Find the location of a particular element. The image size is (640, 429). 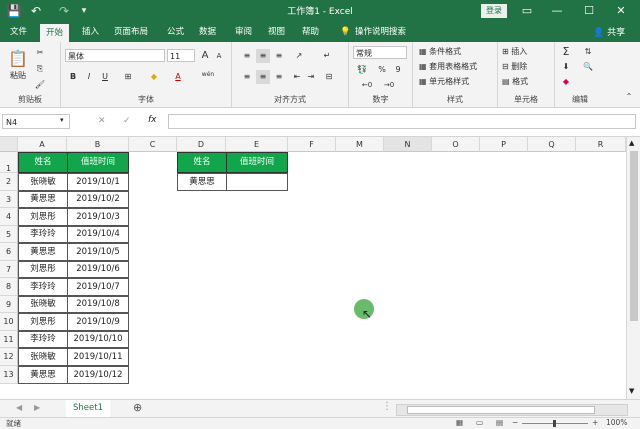

align-middle-icon: ≡ is located at coordinates (263, 56).